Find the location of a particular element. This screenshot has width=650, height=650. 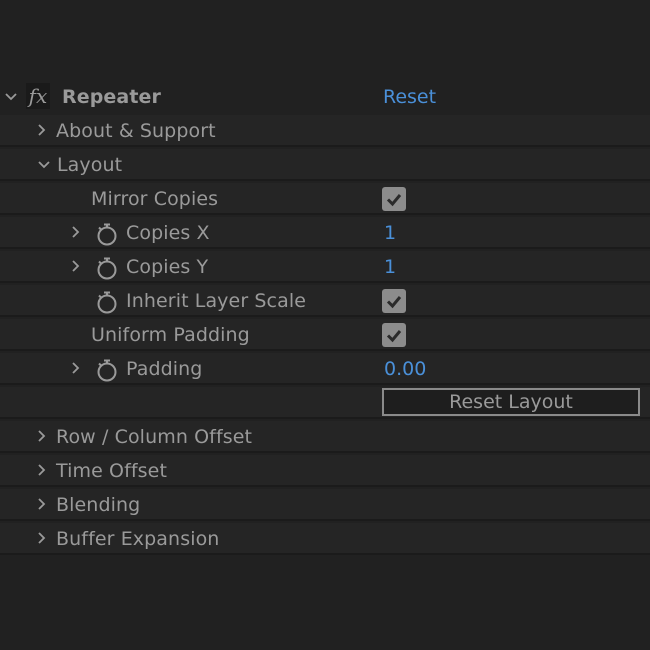

prop-label: Copies Y is located at coordinates (167, 267).